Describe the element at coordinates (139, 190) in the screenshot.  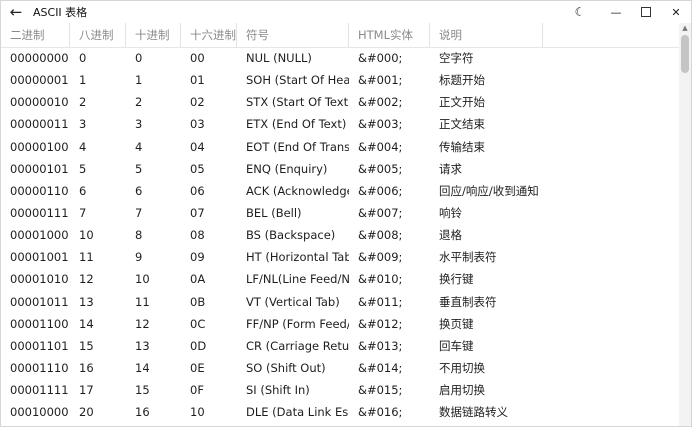
I see `cell-decimal: 6` at that location.